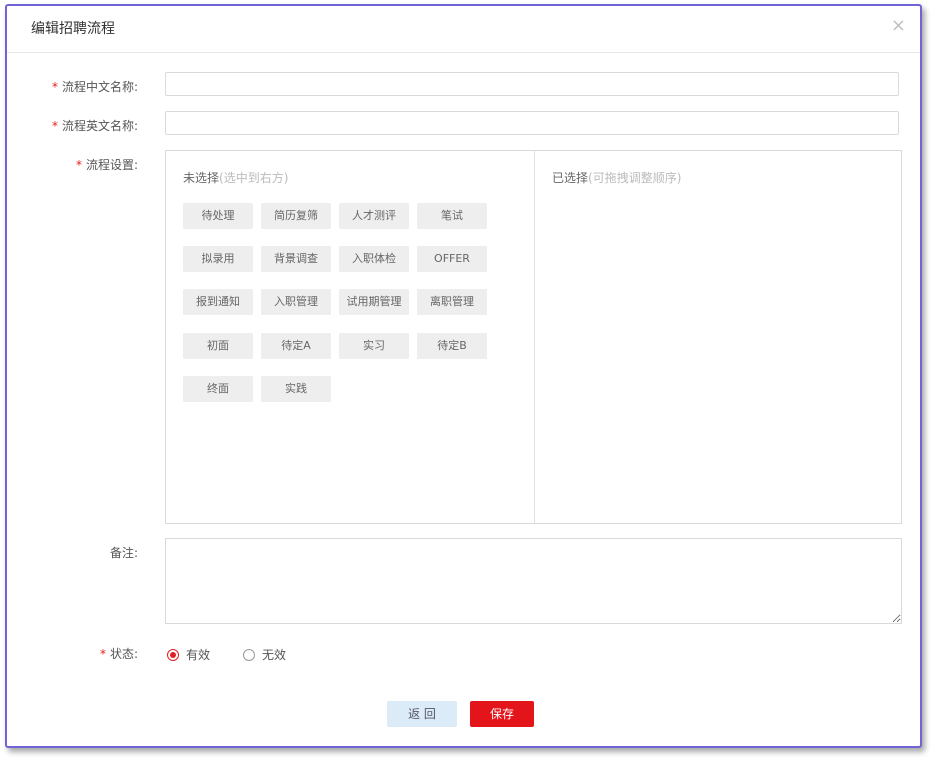  Describe the element at coordinates (452, 346) in the screenshot. I see `process-step-item: 待定B` at that location.